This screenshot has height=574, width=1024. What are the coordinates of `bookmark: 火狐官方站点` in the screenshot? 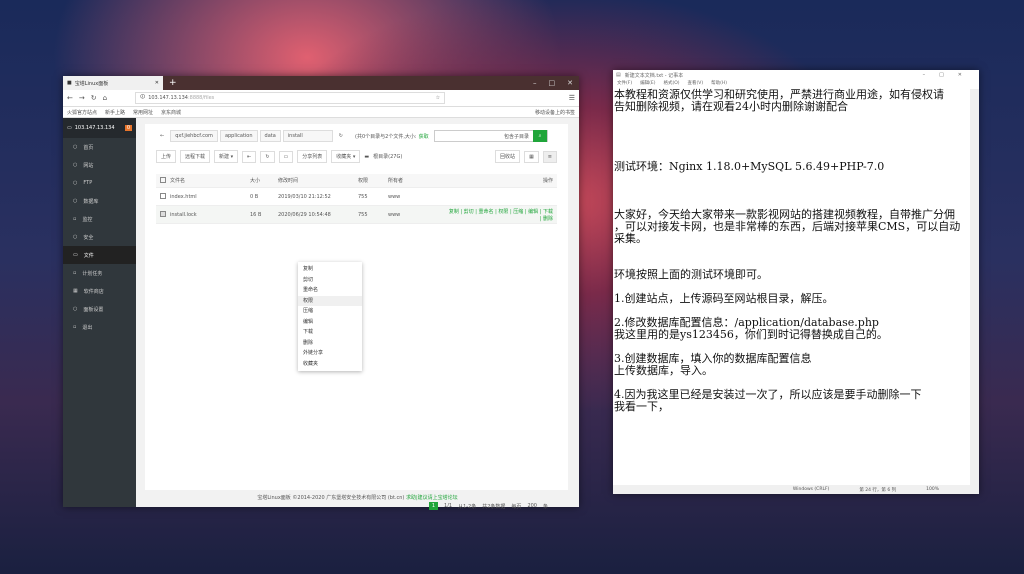 It's located at (82, 112).